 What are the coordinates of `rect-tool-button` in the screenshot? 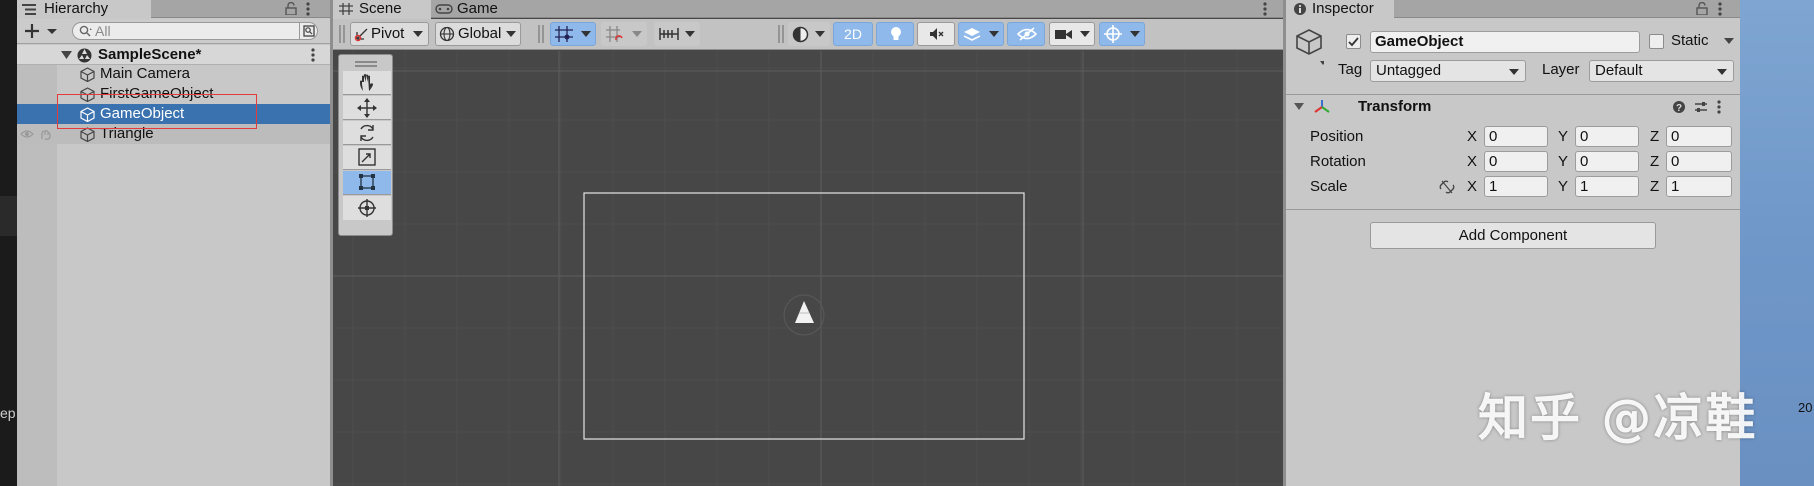 It's located at (367, 183).